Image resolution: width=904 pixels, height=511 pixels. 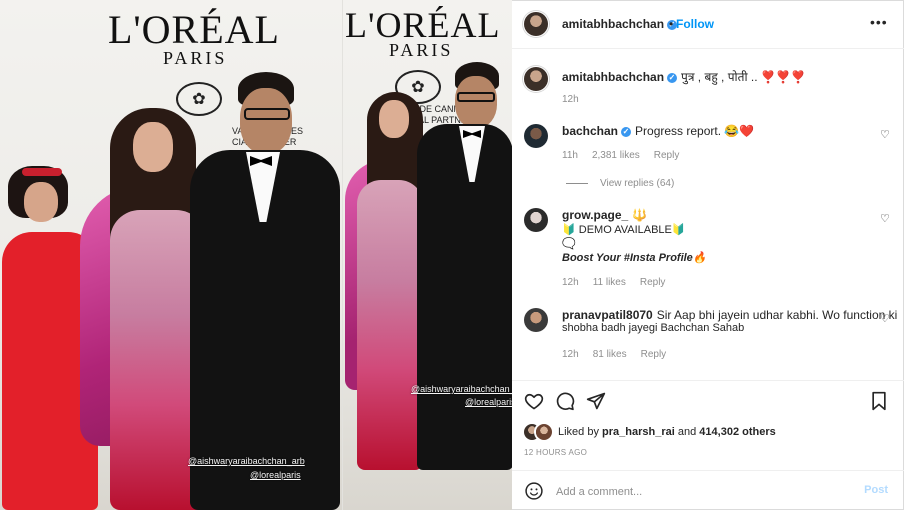 I want to click on comment-line: shobha badh jayegi Bachchan Sahab, so click(x=653, y=328).